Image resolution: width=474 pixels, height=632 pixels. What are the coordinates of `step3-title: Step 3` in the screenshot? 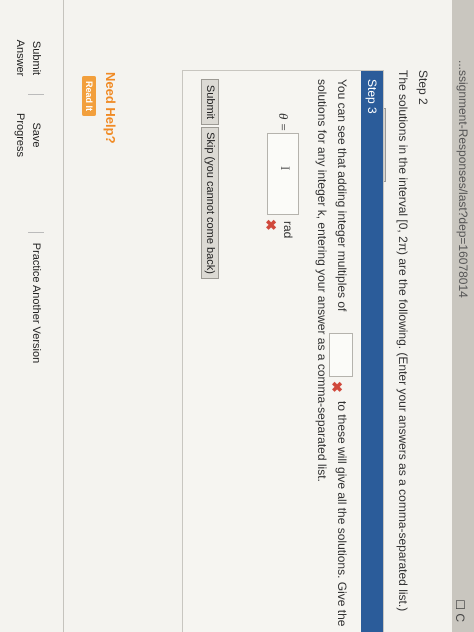 It's located at (372, 351).